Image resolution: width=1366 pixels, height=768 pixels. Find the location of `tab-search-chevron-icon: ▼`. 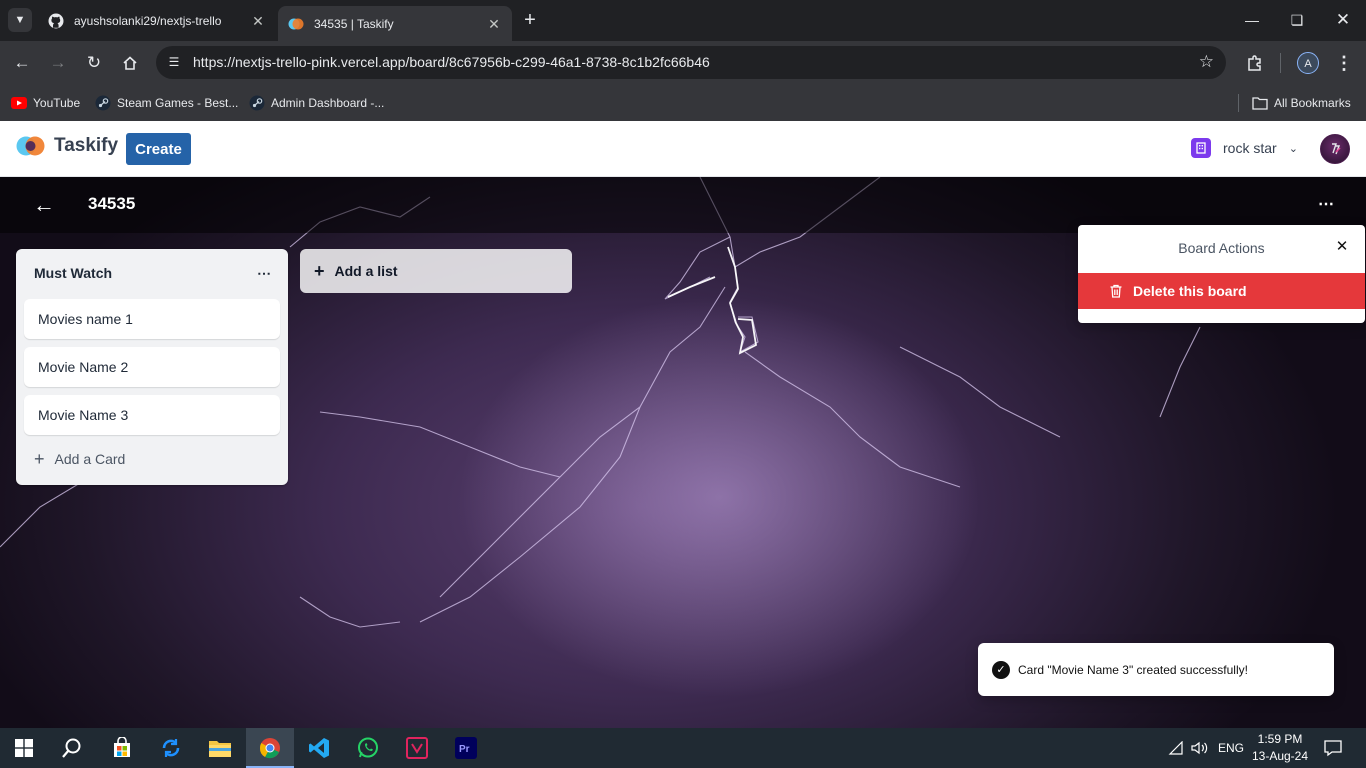

tab-search-chevron-icon: ▼ is located at coordinates (20, 20).